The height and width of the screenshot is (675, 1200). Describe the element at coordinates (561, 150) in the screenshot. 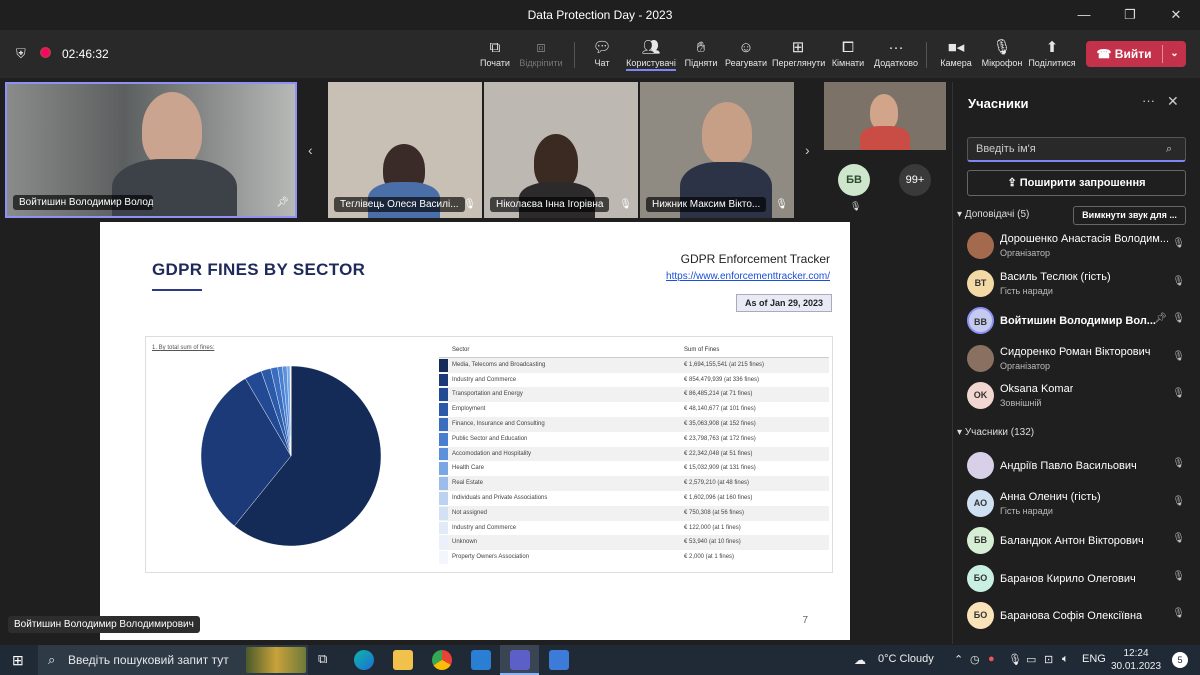

I see `video-tile: Ніколаєва Інна Ігорівна 🎙︎` at that location.